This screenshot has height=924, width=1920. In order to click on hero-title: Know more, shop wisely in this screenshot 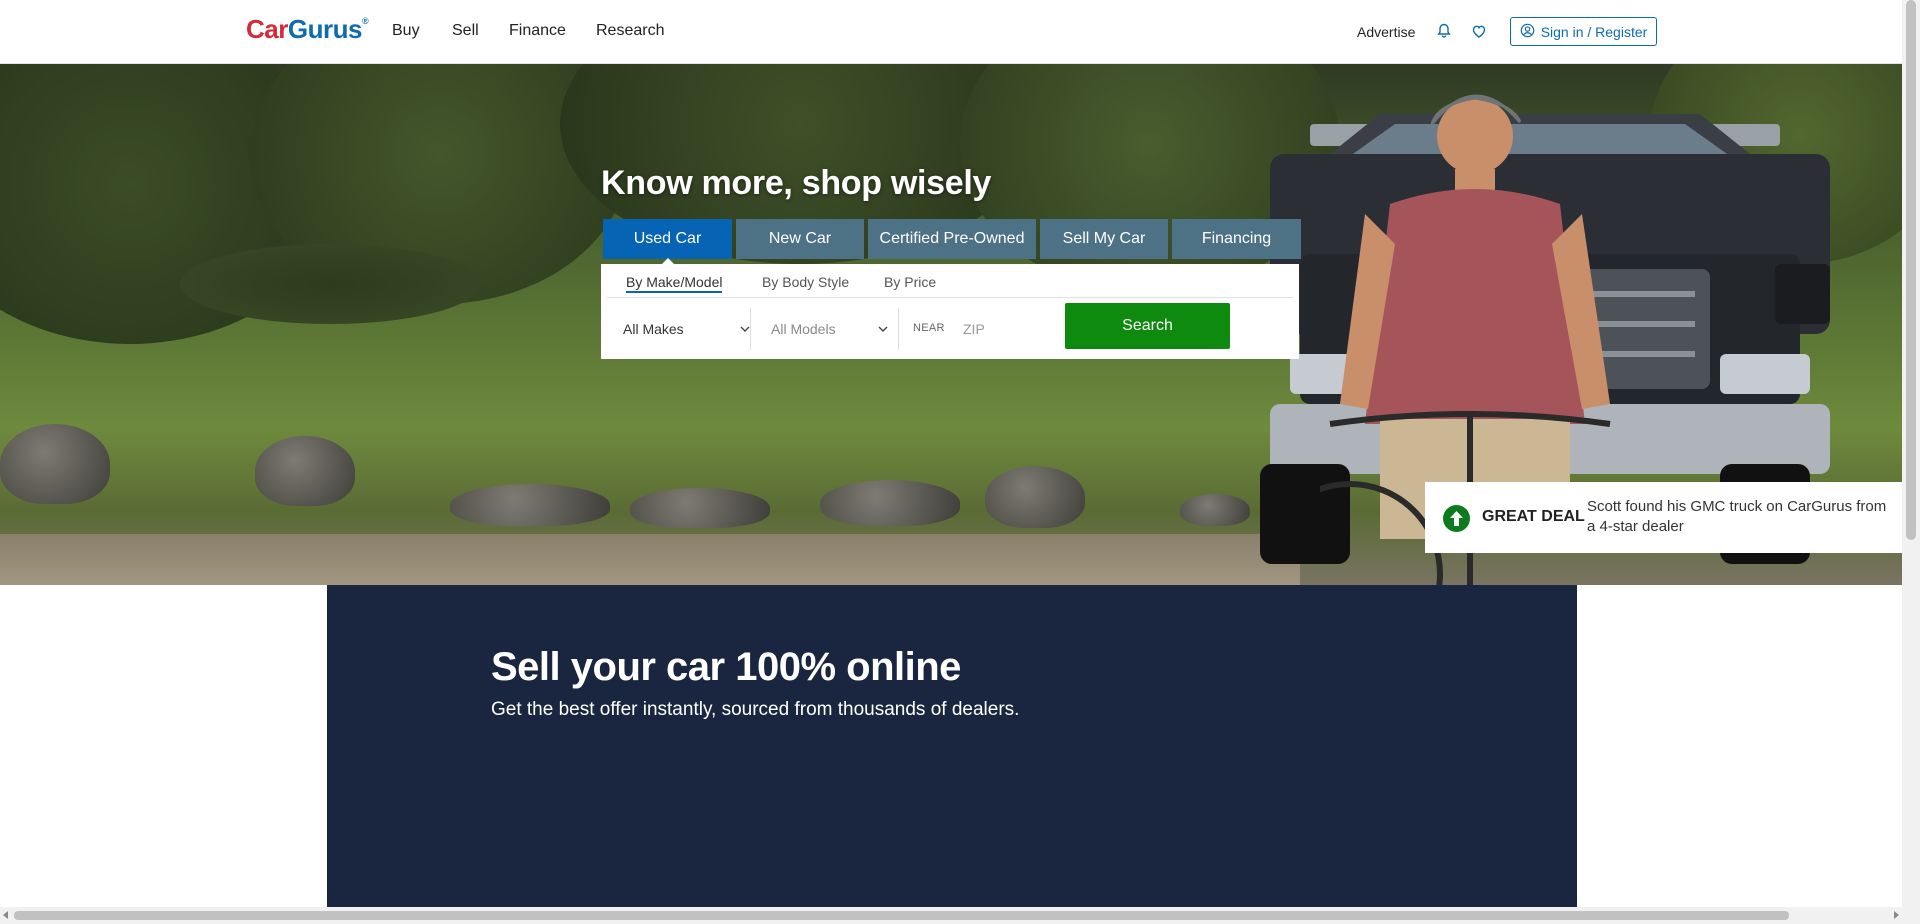, I will do `click(796, 183)`.